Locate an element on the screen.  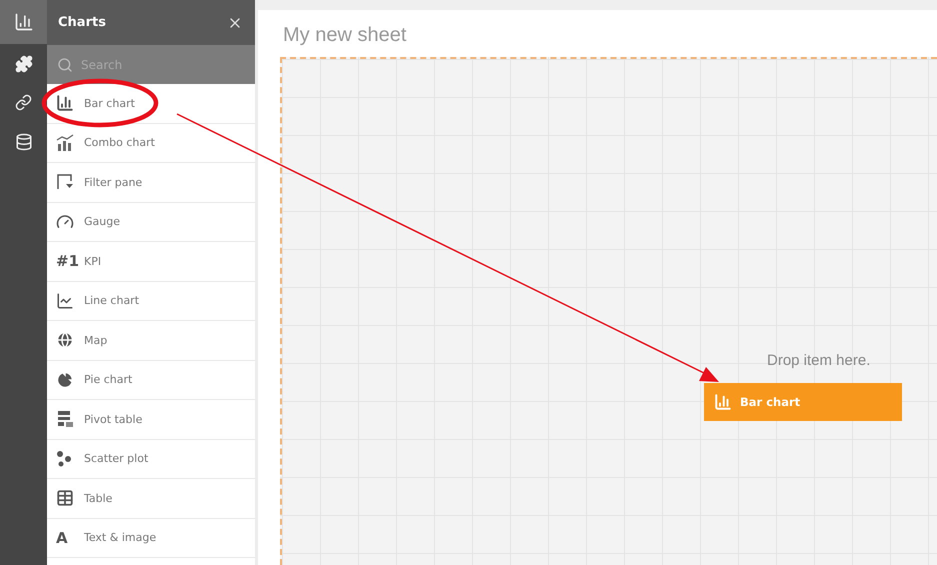
scatter-icon is located at coordinates (65, 459).